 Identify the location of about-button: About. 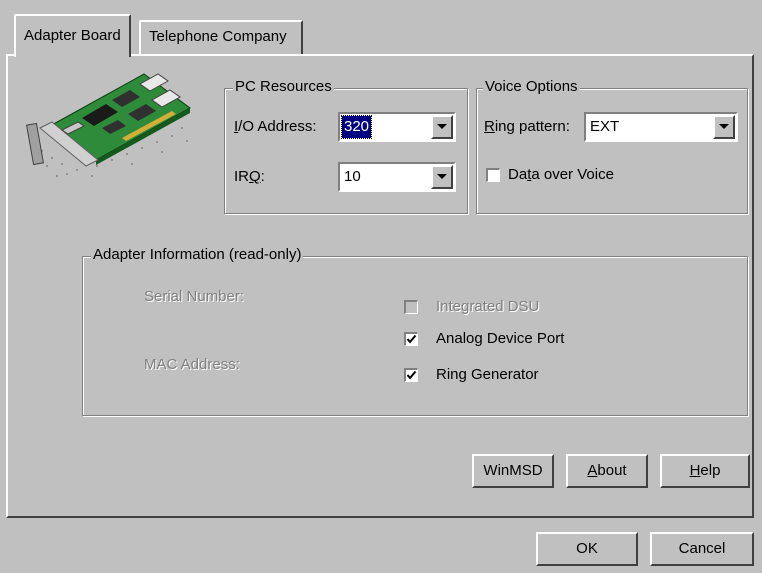
(607, 471).